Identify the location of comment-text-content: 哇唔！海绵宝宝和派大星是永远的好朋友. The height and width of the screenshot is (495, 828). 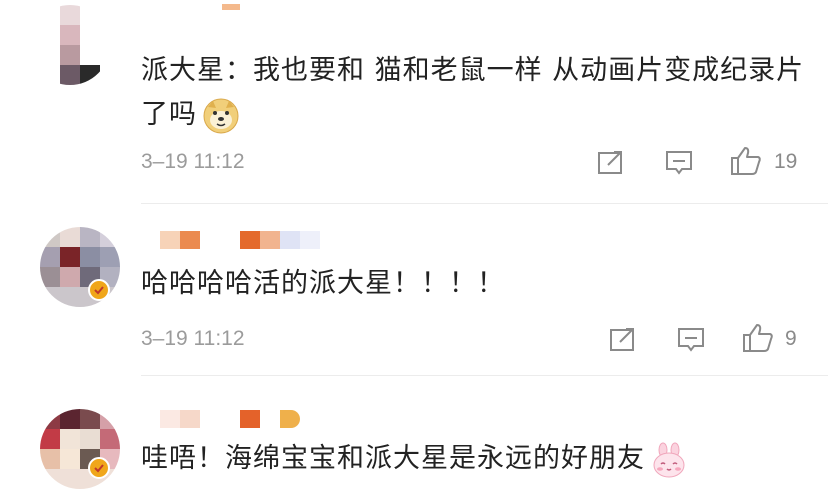
(393, 458).